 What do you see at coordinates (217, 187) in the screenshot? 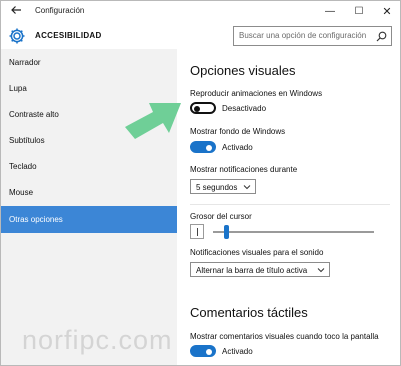
I see `notifications-value: 5 segundos` at bounding box center [217, 187].